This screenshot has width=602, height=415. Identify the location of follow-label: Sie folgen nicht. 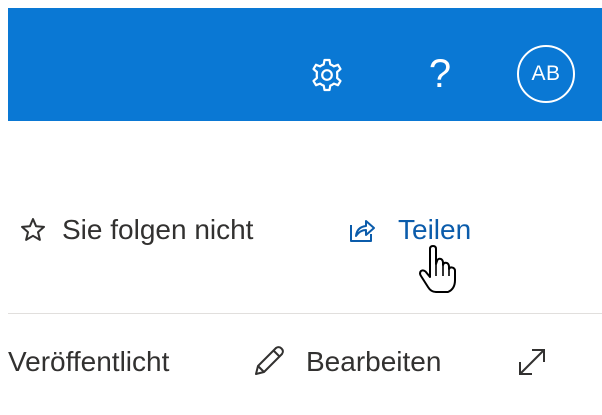
(158, 229).